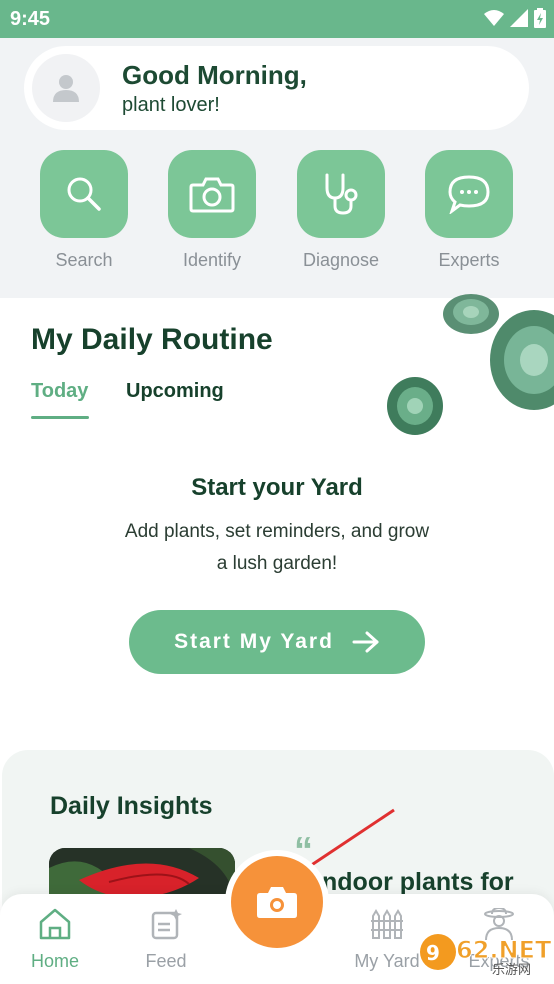 This screenshot has height=984, width=554. I want to click on signal-icon, so click(519, 18).